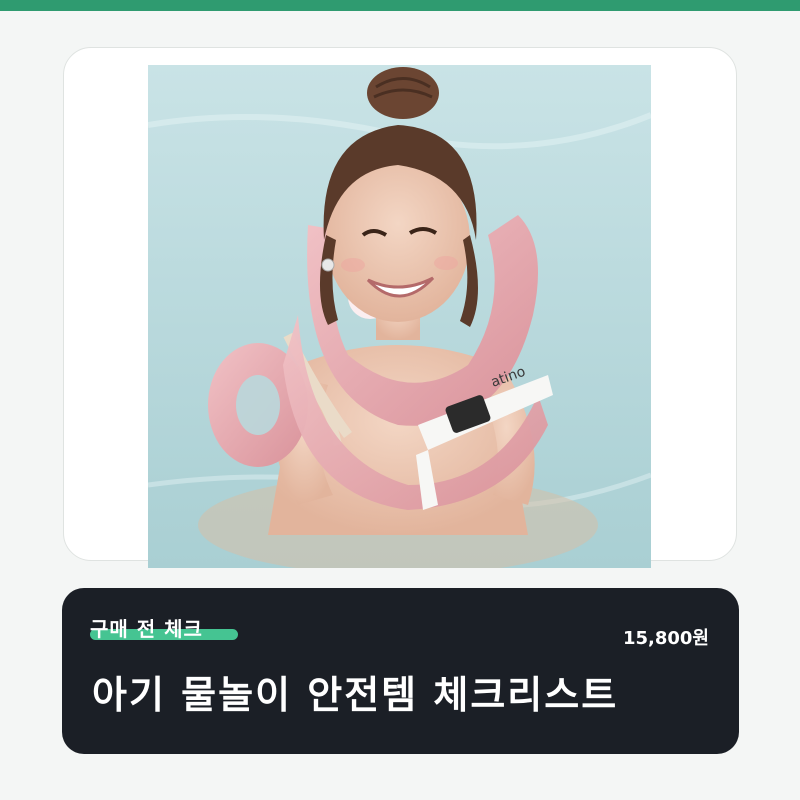 Image resolution: width=800 pixels, height=800 pixels. What do you see at coordinates (665, 638) in the screenshot?
I see `price-label: 15,800원` at bounding box center [665, 638].